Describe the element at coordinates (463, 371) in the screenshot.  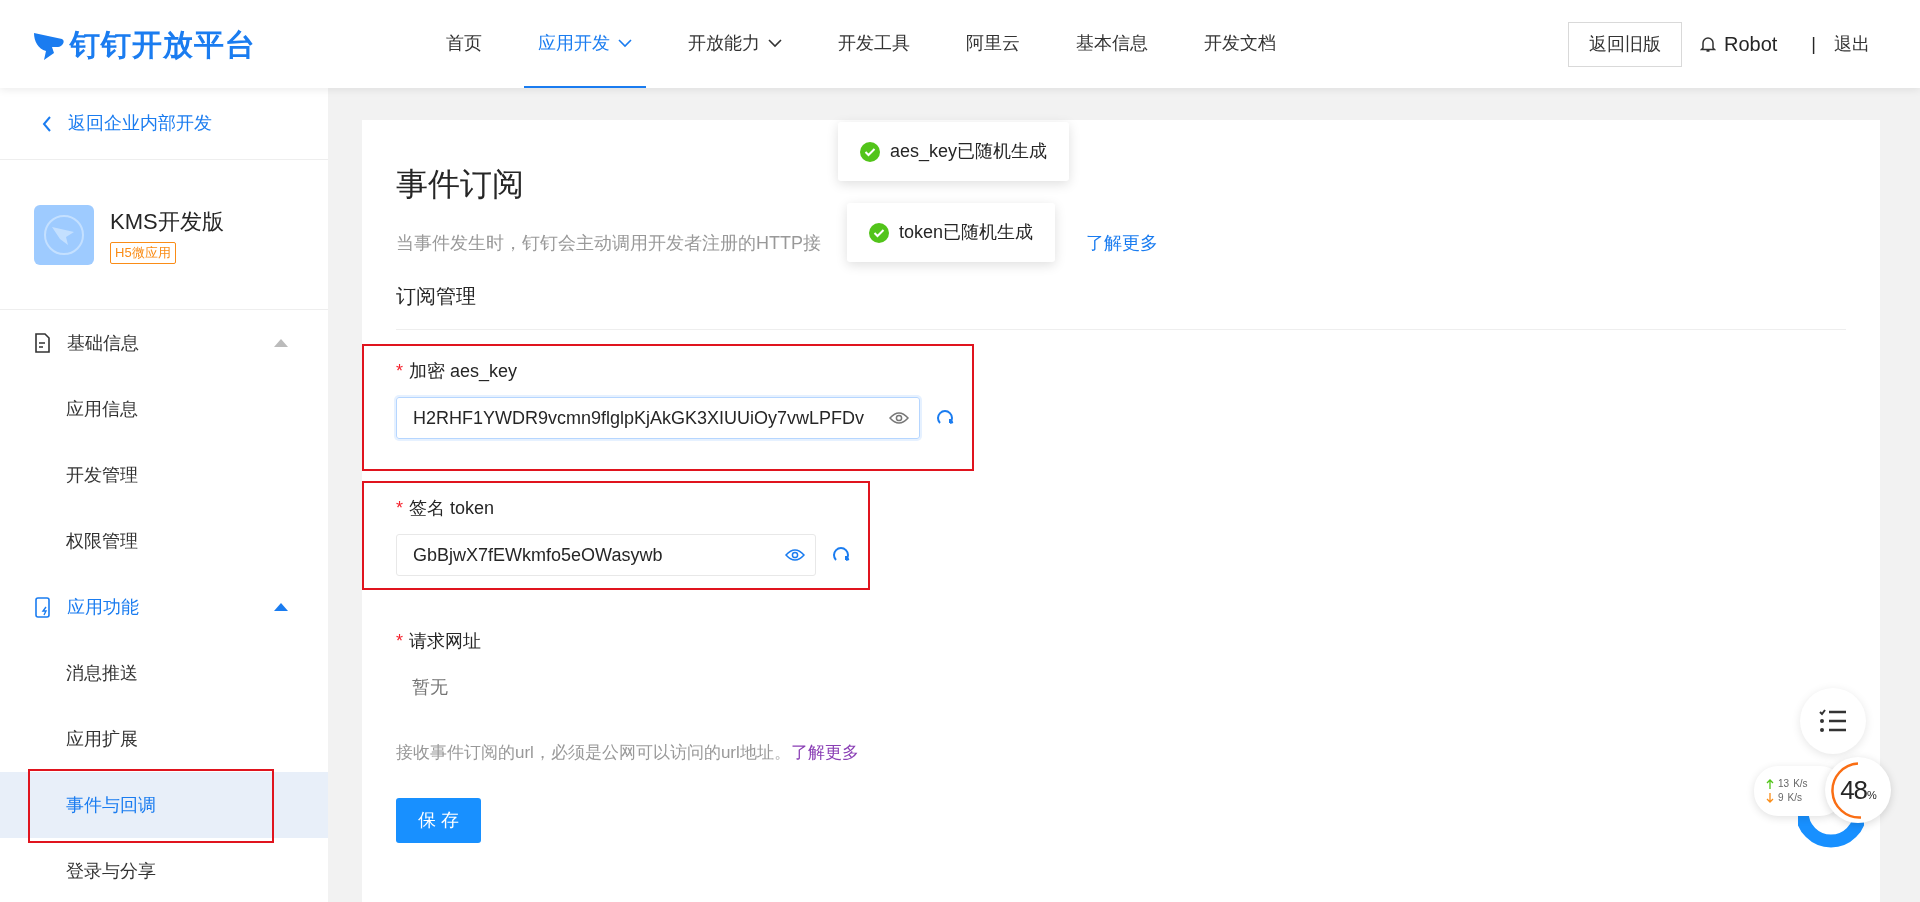
I see `field-label-text: 加密 aes_key` at that location.